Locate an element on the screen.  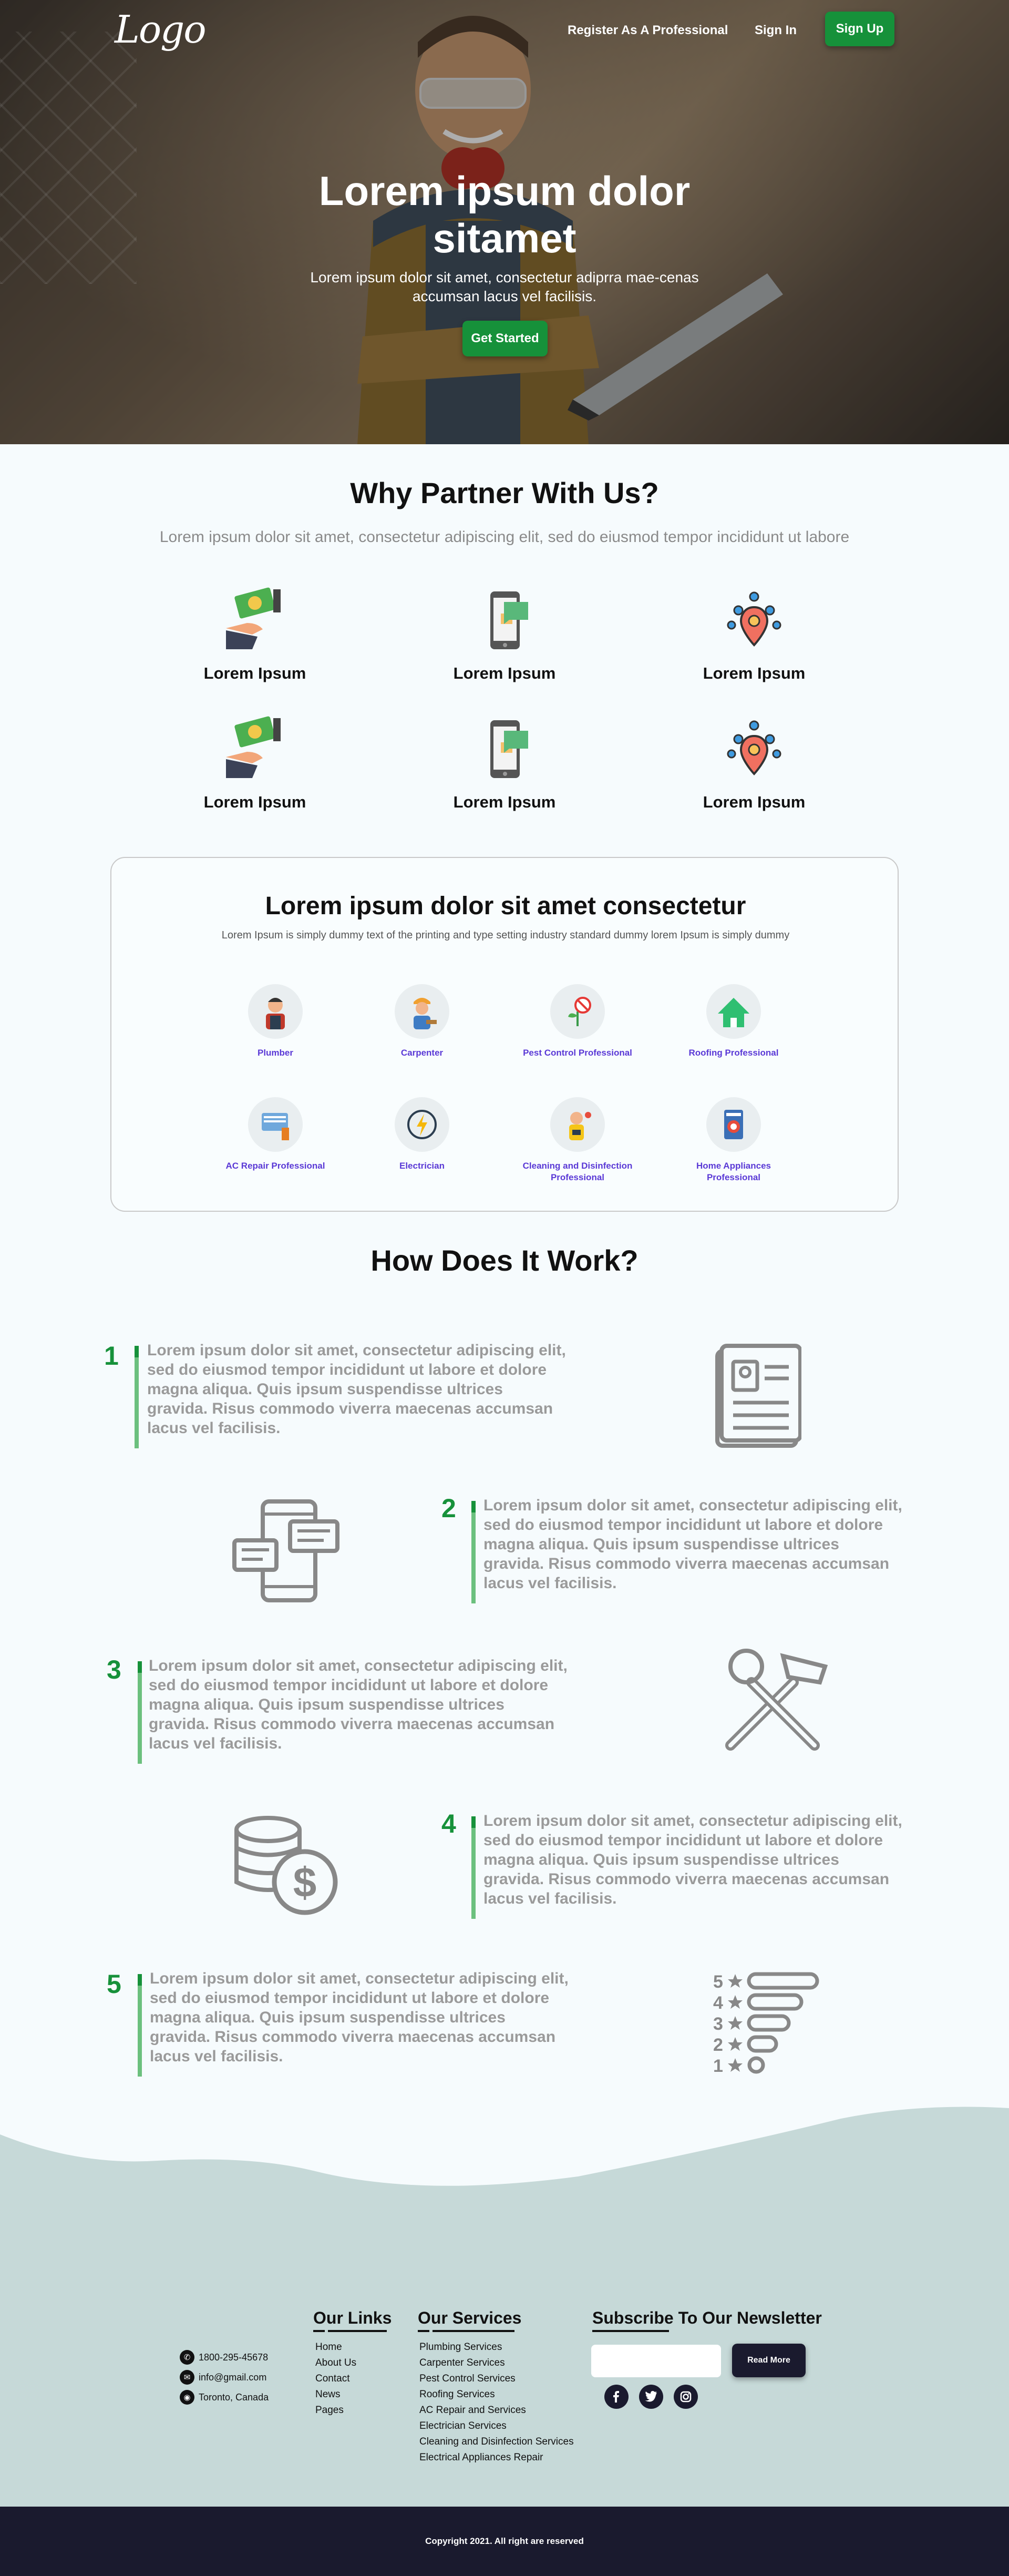
service-item-electrician: Electrician is located at coordinates (422, 1134).